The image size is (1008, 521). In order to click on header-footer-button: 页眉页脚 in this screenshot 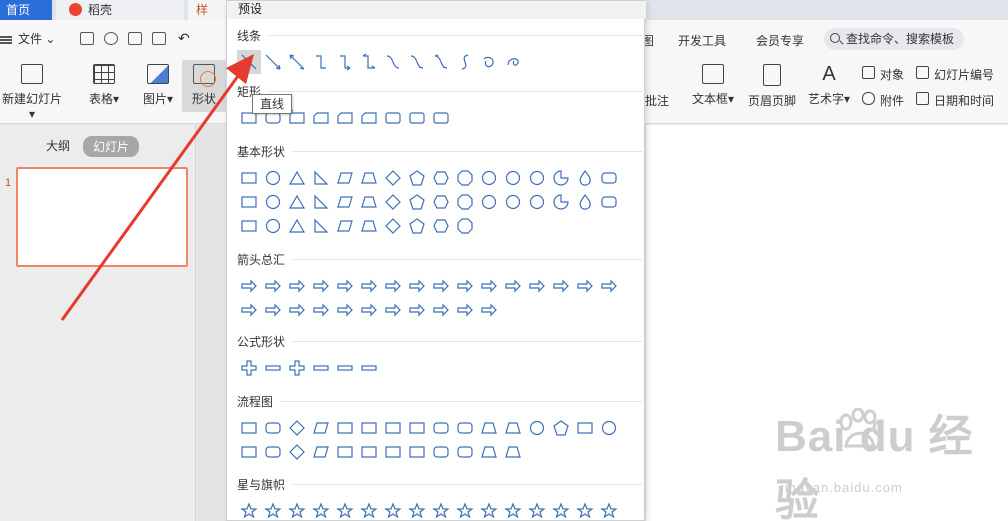, I will do `click(772, 86)`.